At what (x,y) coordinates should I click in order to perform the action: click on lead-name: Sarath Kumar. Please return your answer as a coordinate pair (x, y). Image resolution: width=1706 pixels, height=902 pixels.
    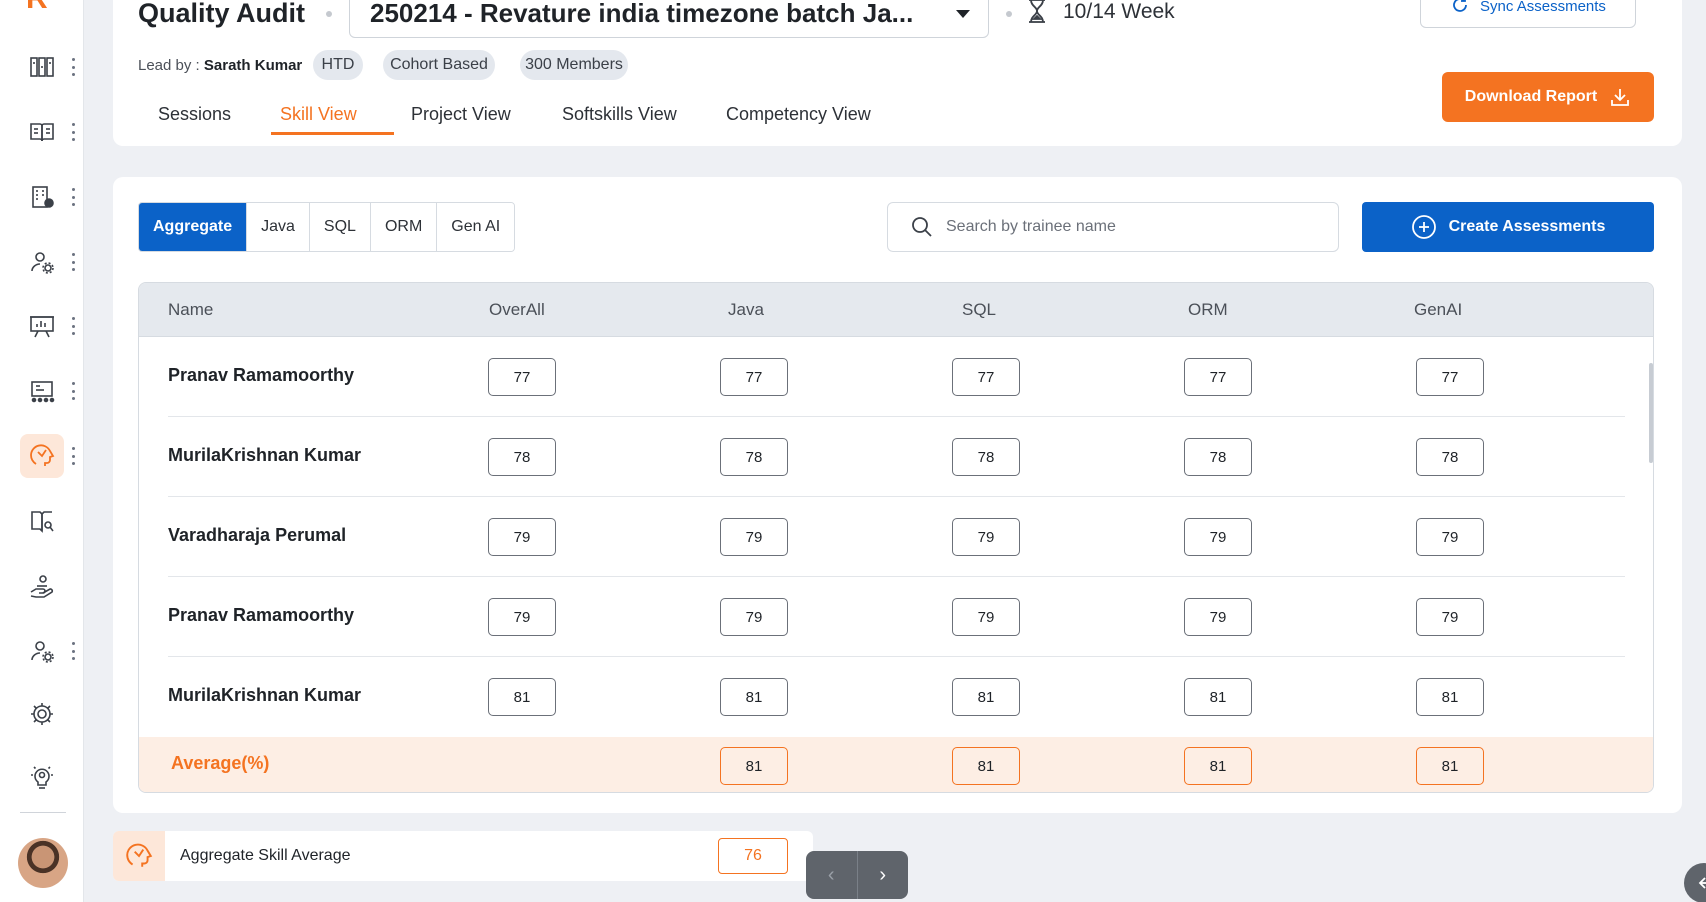
    Looking at the image, I should click on (253, 65).